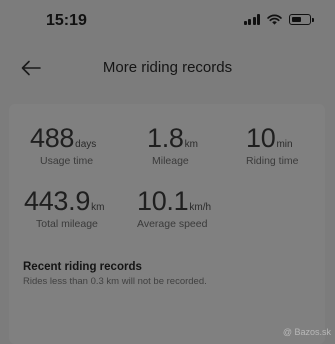 The image size is (335, 344). Describe the element at coordinates (98, 207) in the screenshot. I see `total-mileage-unit: km` at that location.